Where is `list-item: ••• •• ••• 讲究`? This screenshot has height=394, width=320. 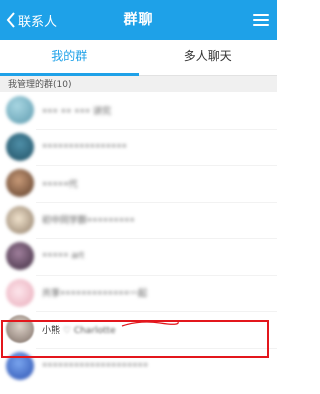
list-item: ••• •• ••• 讲究 is located at coordinates (138, 110).